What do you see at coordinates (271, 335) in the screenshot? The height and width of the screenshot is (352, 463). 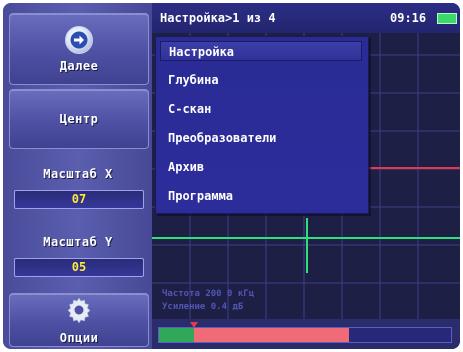 I see `gauge-red-segment` at bounding box center [271, 335].